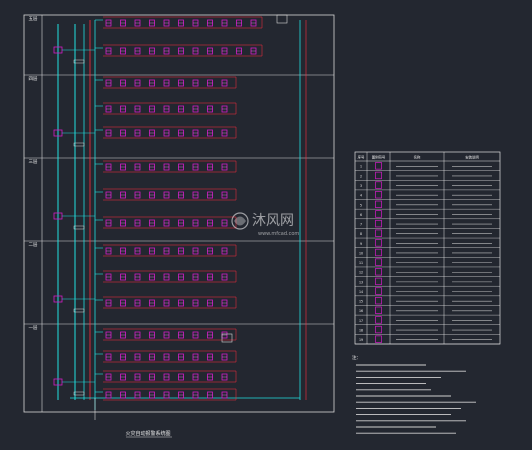  I want to click on legend-cell: 13, so click(361, 282).